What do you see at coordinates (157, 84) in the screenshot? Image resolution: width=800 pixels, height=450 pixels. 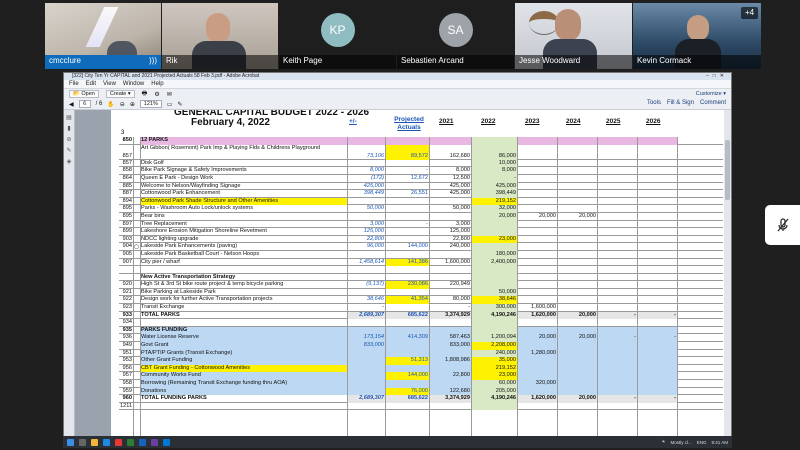 I see `menu-help: Help` at bounding box center [157, 84].